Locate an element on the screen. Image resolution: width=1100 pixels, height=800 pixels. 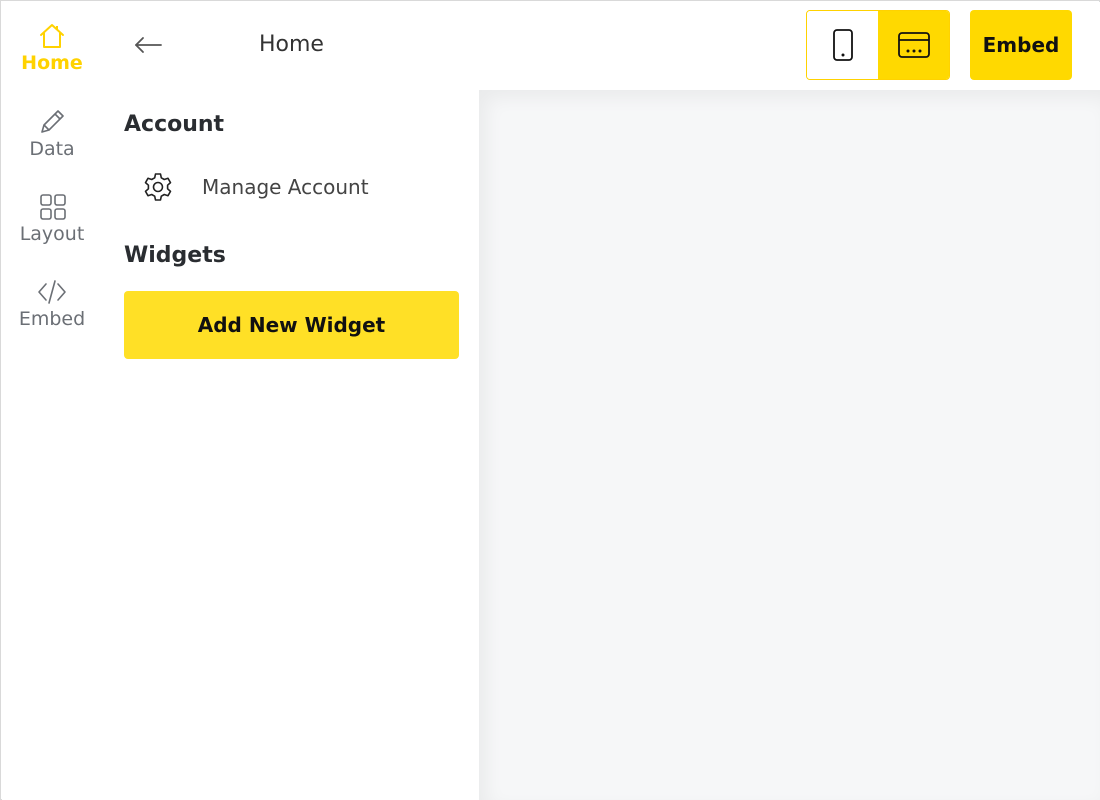
add-new-widget-button: Add New Widget is located at coordinates (291, 325).